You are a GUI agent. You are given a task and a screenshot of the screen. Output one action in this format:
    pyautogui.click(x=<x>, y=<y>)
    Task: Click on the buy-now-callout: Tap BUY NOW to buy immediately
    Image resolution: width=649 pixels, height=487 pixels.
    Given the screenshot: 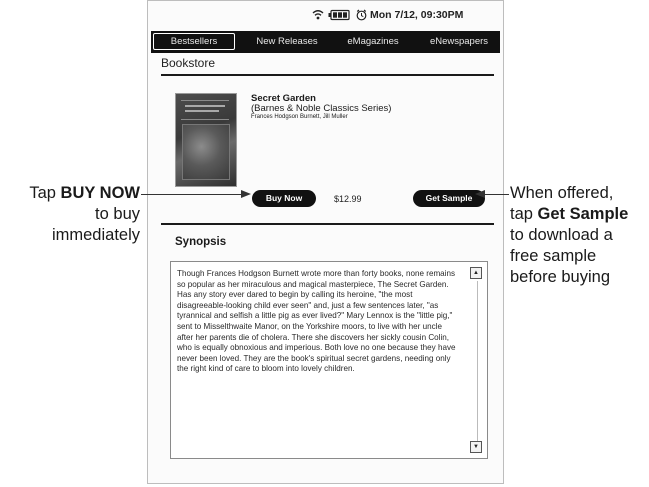 What is the action you would take?
    pyautogui.click(x=70, y=214)
    